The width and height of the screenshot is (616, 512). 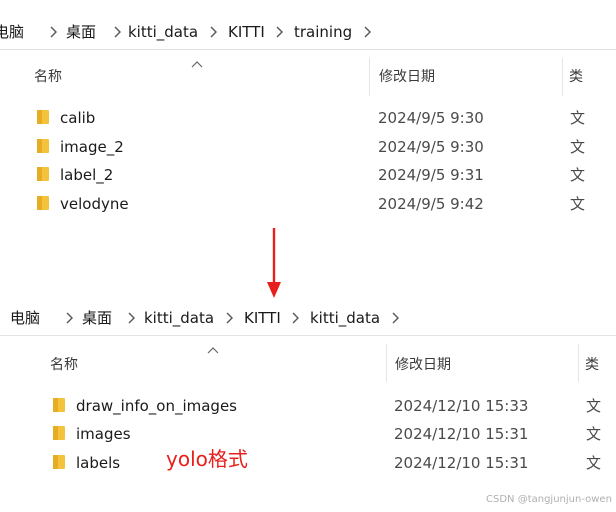 I want to click on top-breadcrumb-bar: 电脑 桌面 kitti_data KITTI training, so click(x=308, y=31).